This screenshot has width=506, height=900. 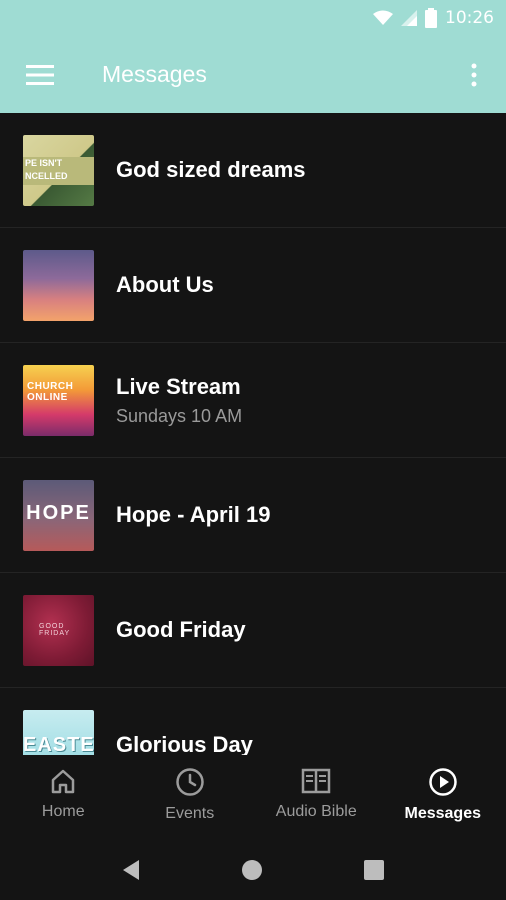 What do you see at coordinates (316, 797) in the screenshot?
I see `nav-audio-bible: Audio Bible` at bounding box center [316, 797].